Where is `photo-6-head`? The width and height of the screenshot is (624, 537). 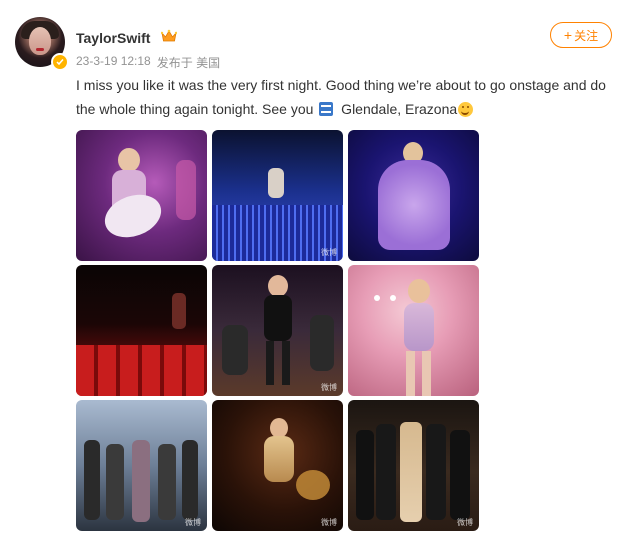
photo-6-head is located at coordinates (419, 291).